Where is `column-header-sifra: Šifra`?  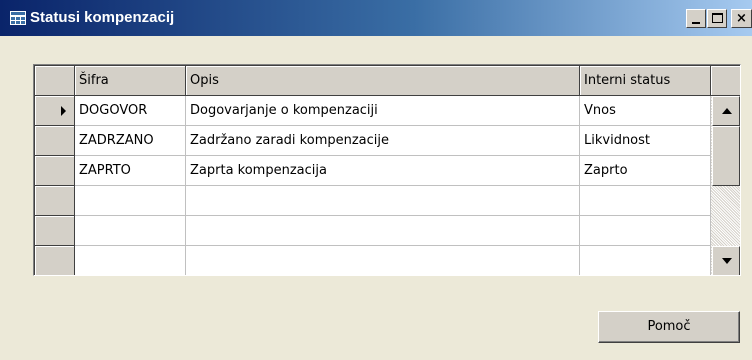
column-header-sifra: Šifra is located at coordinates (130, 81).